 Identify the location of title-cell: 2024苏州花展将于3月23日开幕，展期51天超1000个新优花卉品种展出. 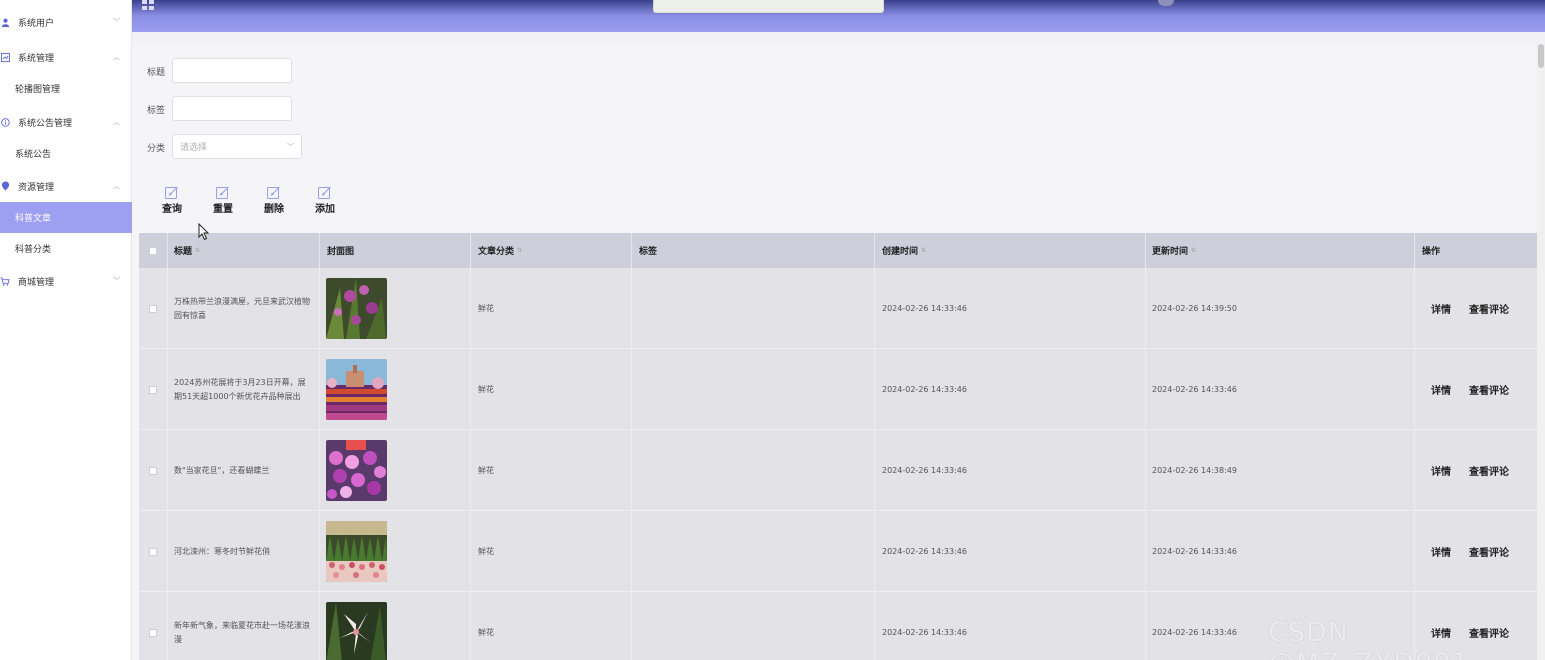
(244, 389).